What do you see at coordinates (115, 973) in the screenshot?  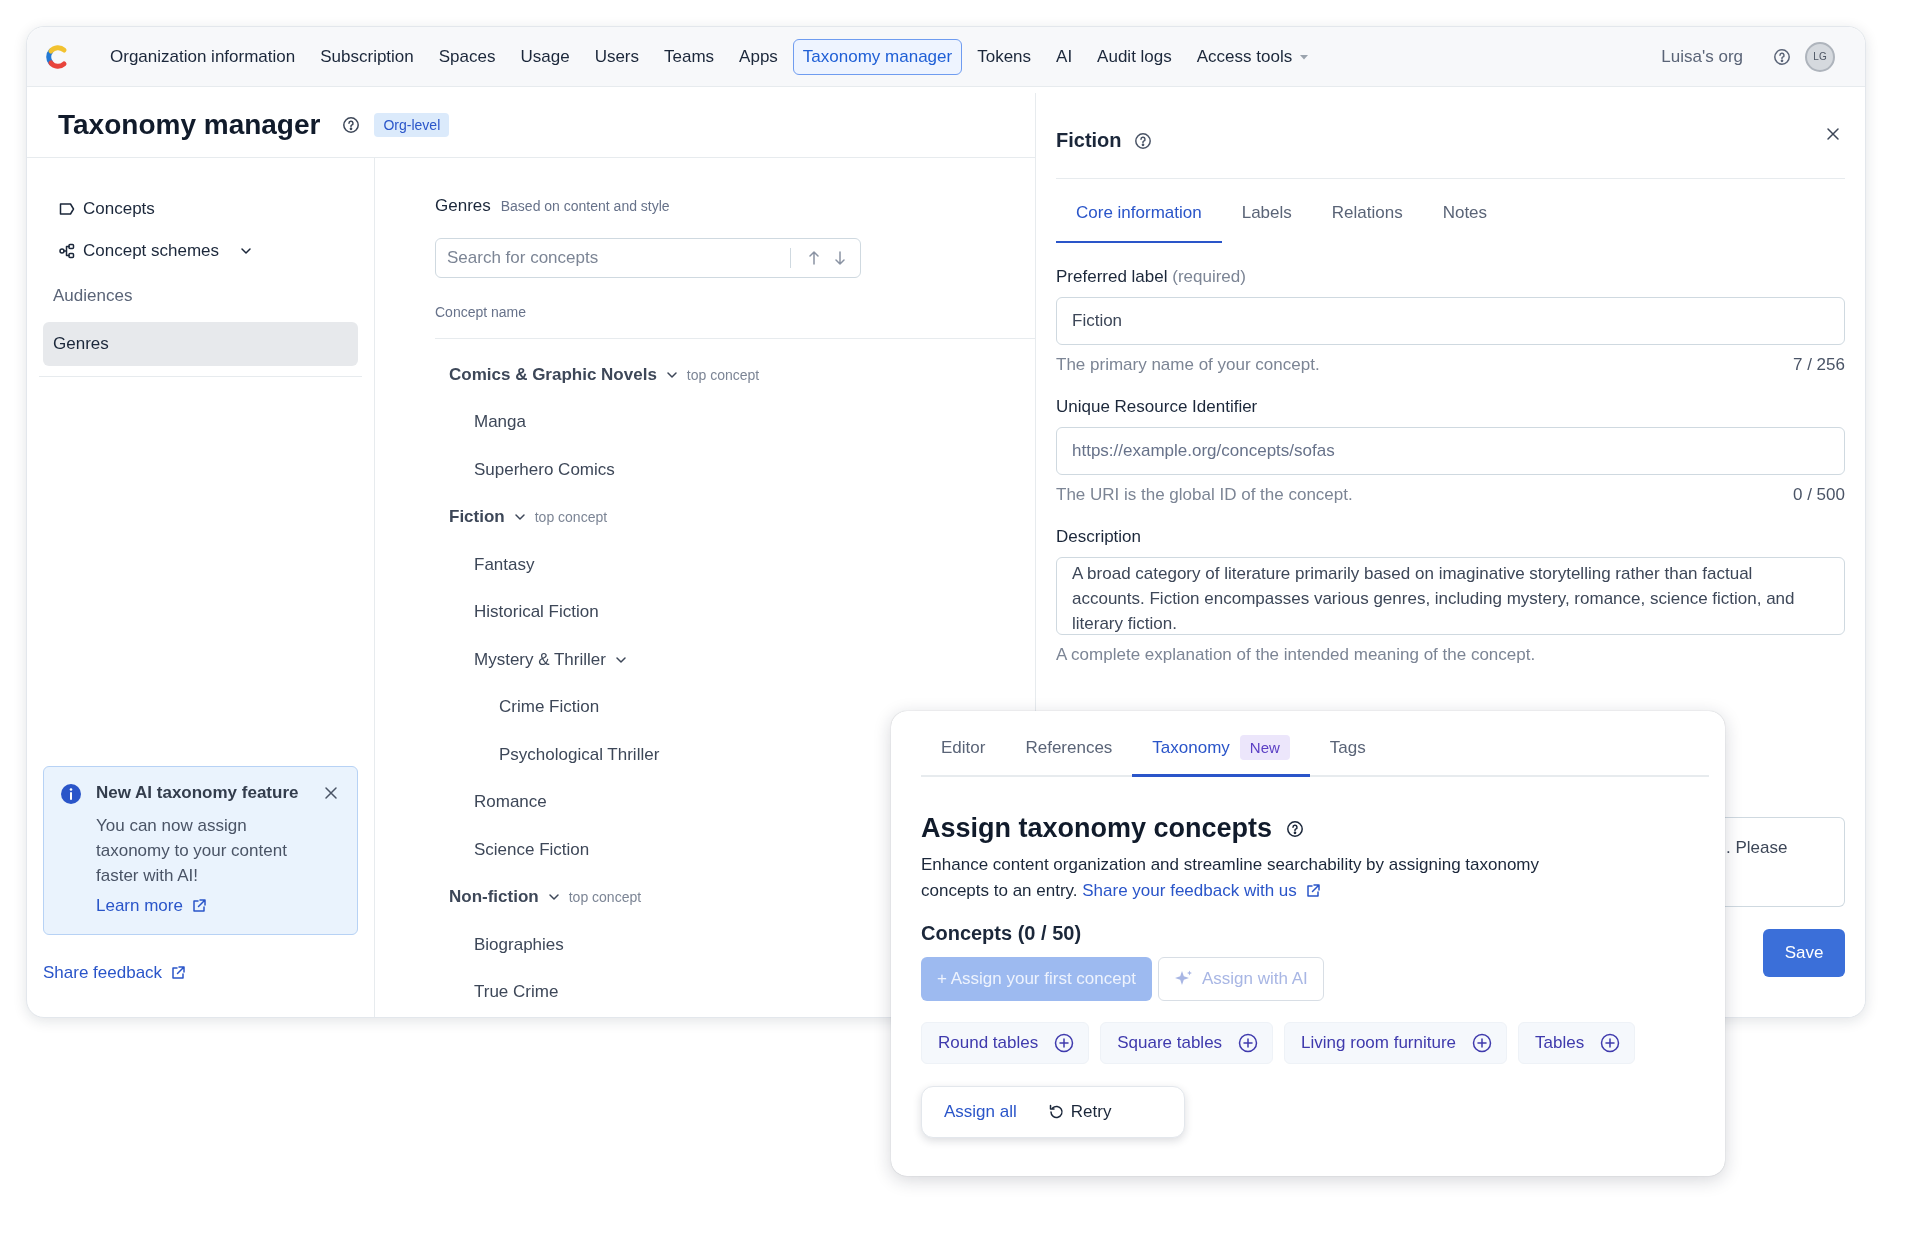 I see `share-feedback-link: Share feedback` at bounding box center [115, 973].